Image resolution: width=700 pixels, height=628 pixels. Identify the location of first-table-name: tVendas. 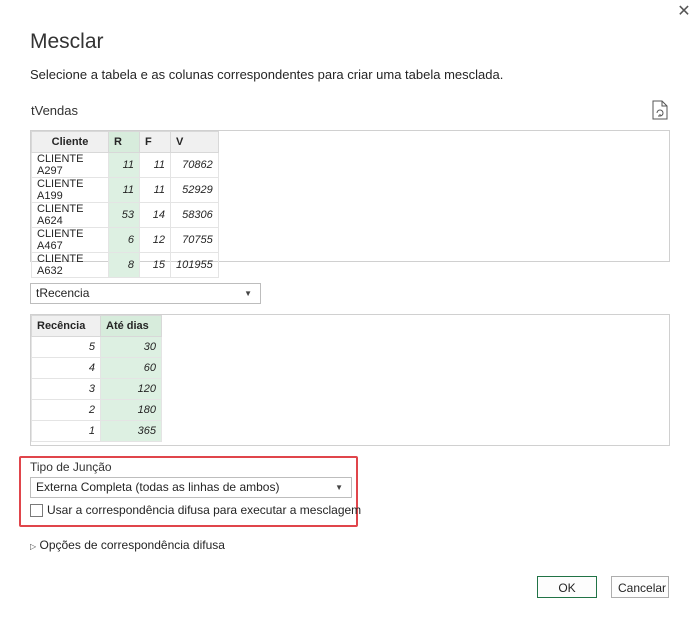
(54, 110).